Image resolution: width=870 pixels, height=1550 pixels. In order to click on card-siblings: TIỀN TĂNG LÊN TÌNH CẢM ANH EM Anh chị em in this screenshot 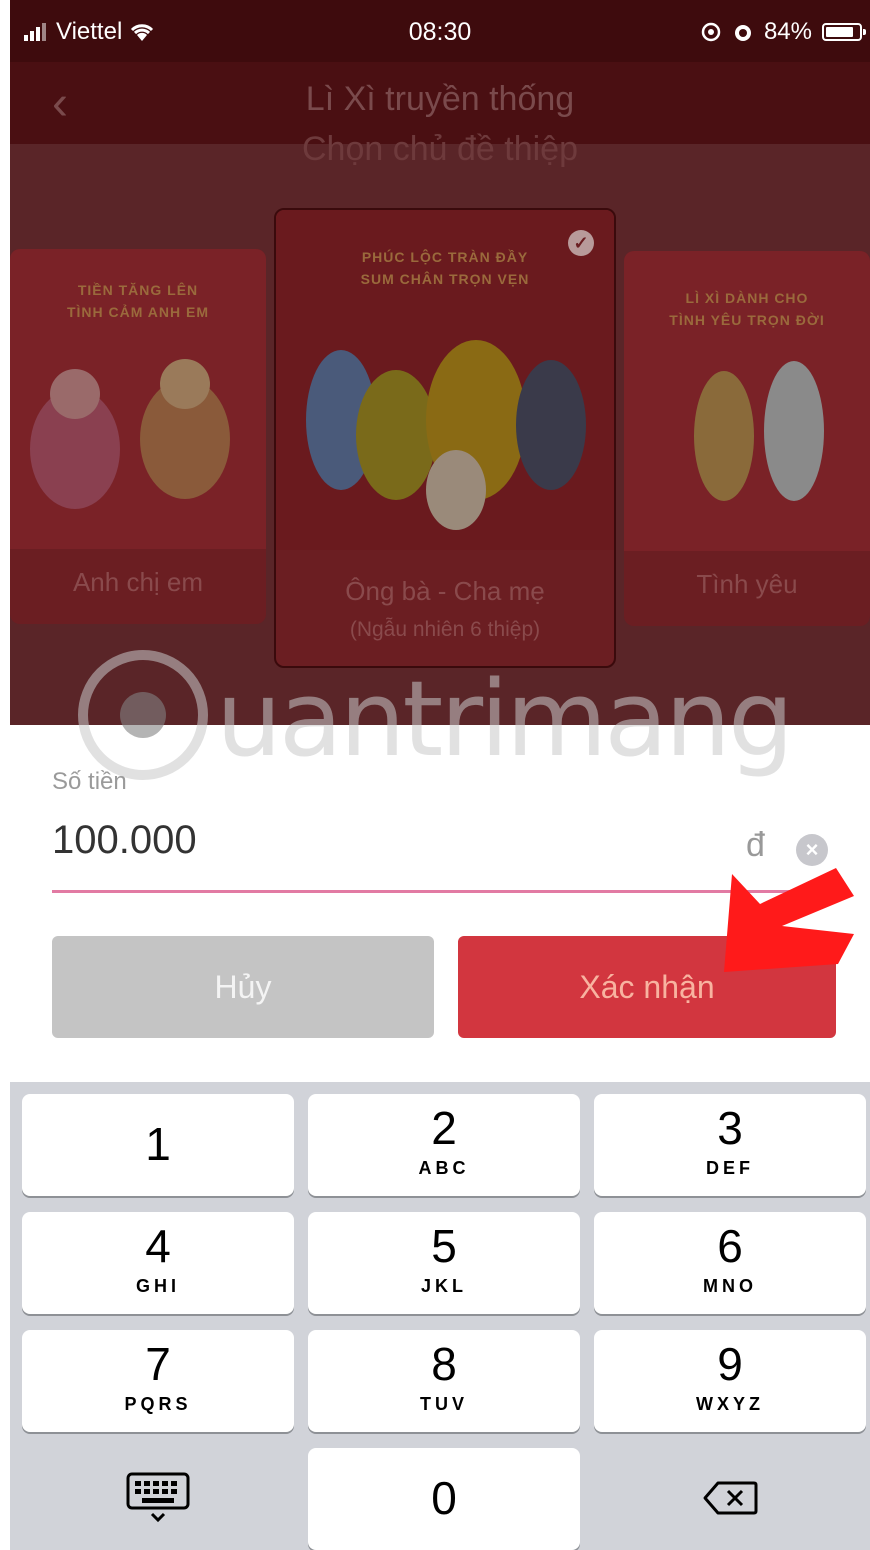, I will do `click(138, 436)`.